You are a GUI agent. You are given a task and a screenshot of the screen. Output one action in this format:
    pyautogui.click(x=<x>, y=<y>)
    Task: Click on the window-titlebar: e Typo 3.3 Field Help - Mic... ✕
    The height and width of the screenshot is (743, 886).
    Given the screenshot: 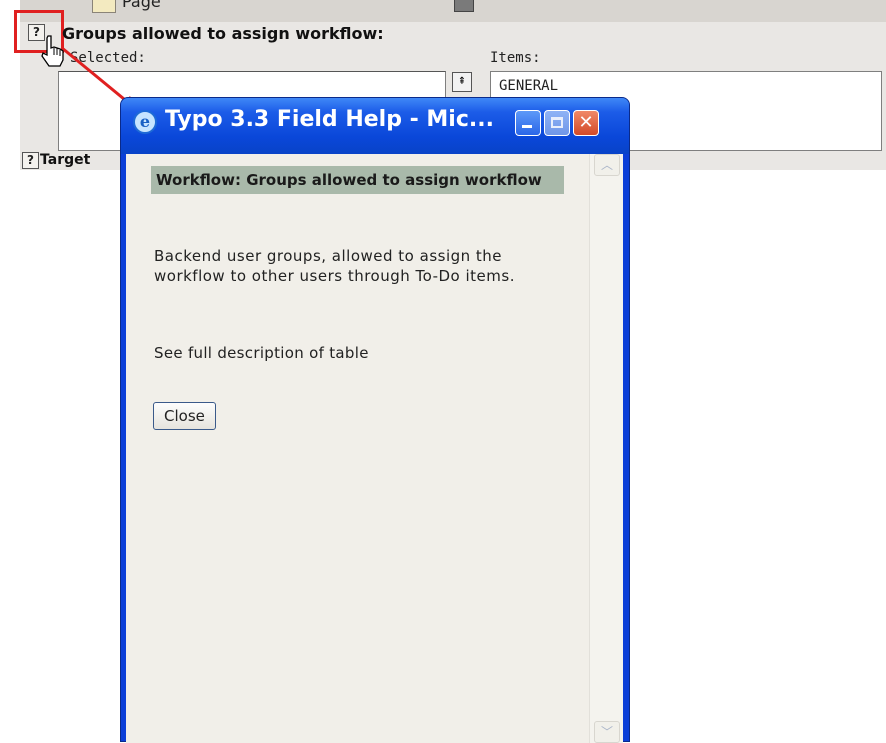 What is the action you would take?
    pyautogui.click(x=375, y=126)
    